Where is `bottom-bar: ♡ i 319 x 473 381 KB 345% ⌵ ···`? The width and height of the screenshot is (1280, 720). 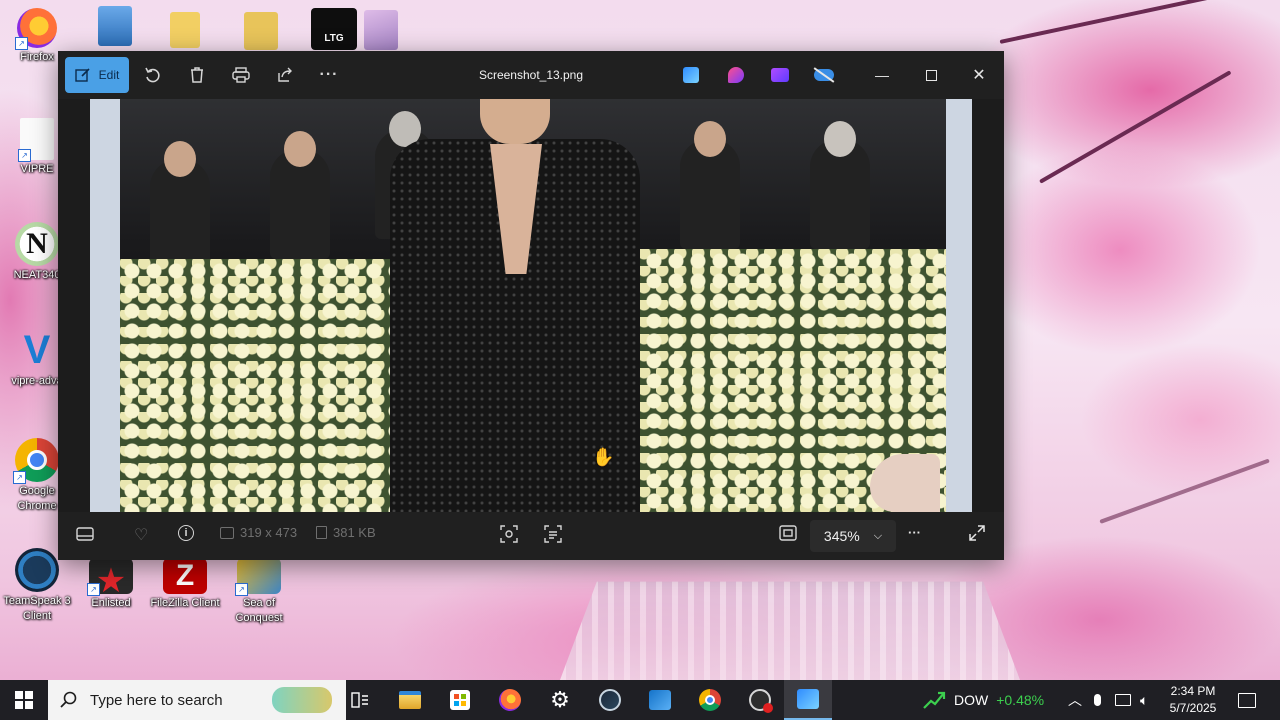 bottom-bar: ♡ i 319 x 473 381 KB 345% ⌵ ··· is located at coordinates (531, 536).